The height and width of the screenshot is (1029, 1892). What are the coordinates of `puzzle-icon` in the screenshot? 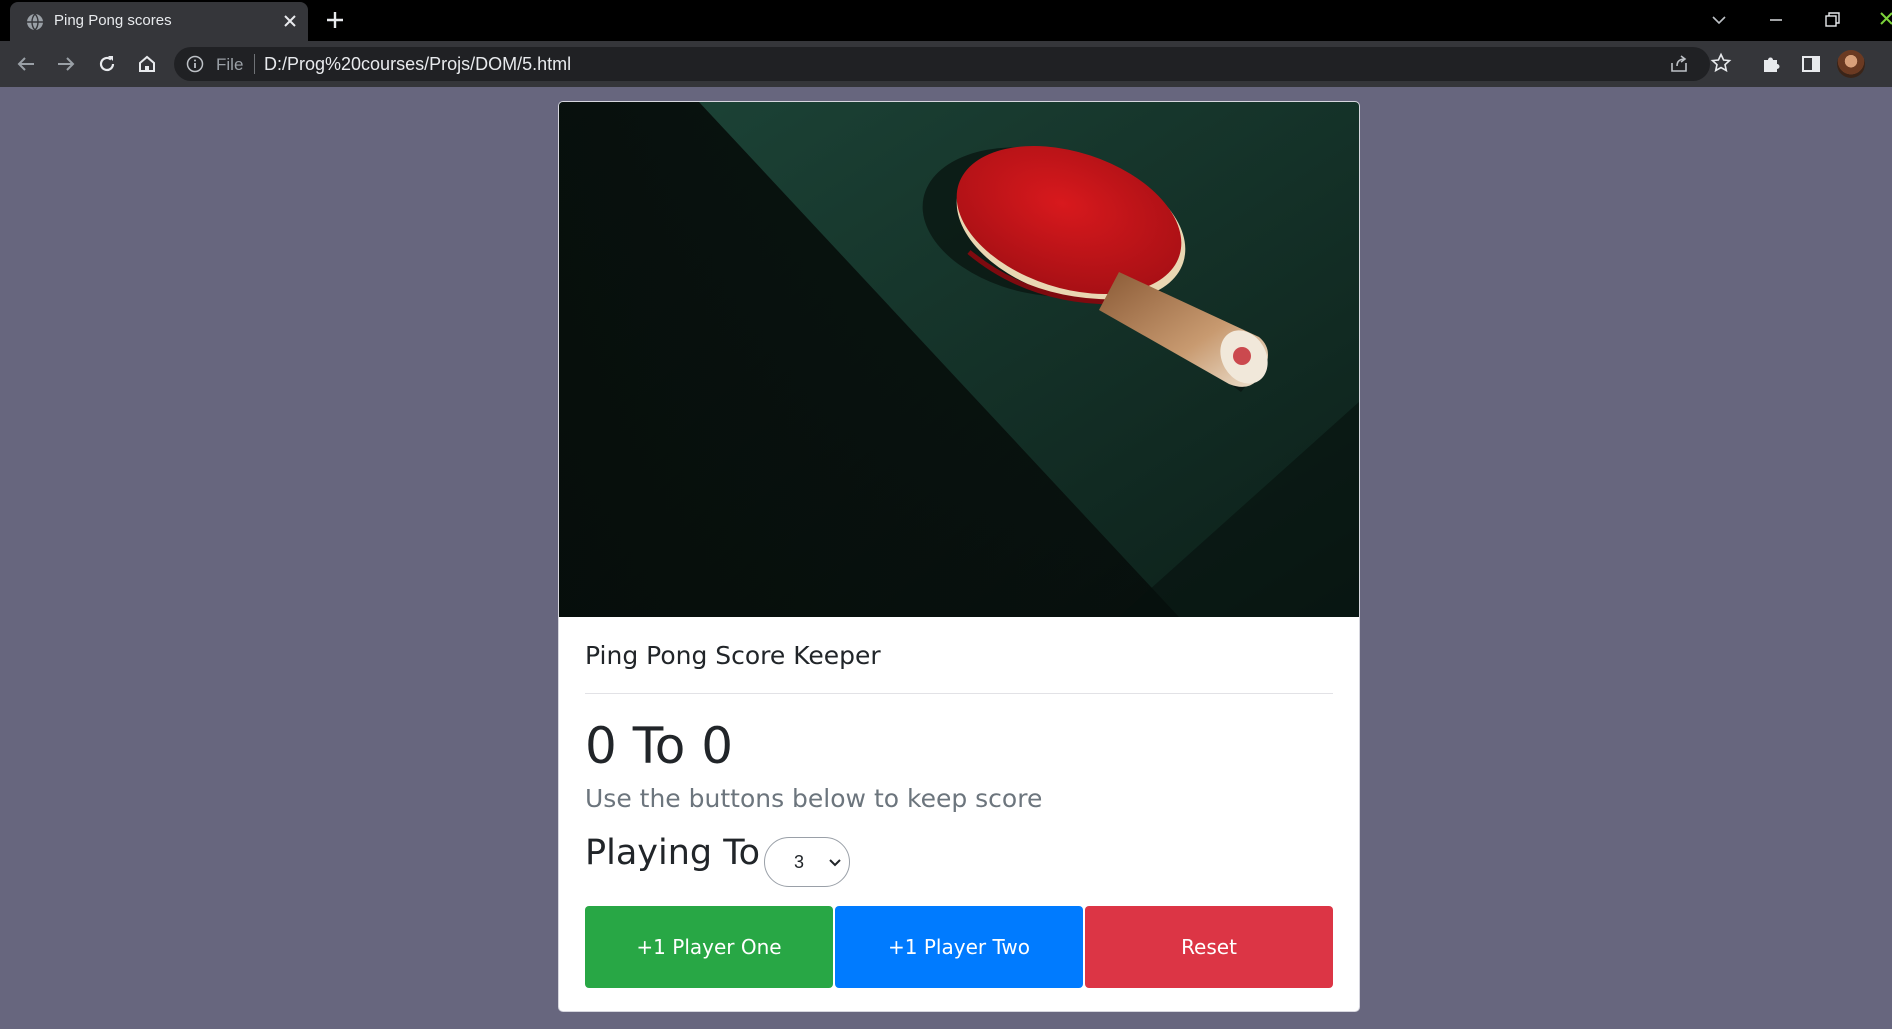 It's located at (1771, 64).